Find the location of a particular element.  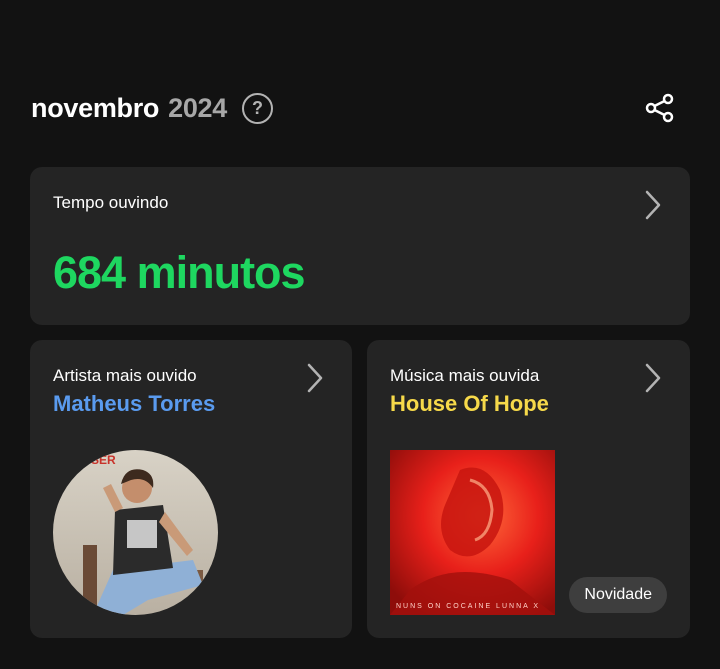

artist-photo: SER is located at coordinates (135, 532).